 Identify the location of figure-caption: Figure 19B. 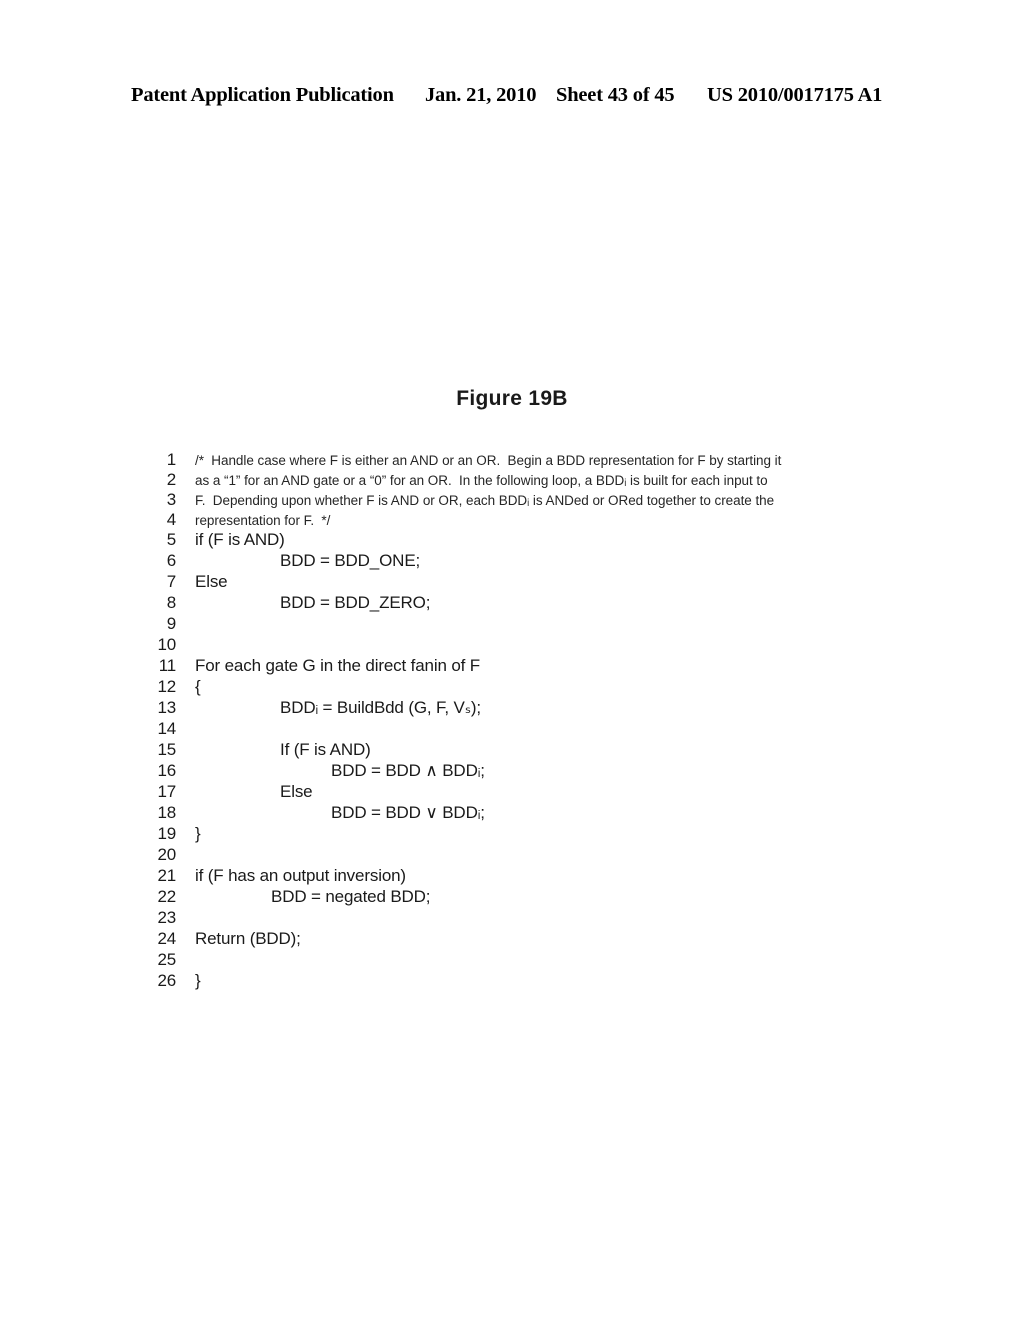
(512, 398).